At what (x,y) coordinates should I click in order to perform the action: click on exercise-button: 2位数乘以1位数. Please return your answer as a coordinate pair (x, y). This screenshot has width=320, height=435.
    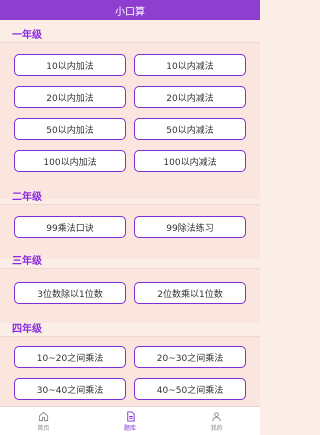
    Looking at the image, I should click on (190, 293).